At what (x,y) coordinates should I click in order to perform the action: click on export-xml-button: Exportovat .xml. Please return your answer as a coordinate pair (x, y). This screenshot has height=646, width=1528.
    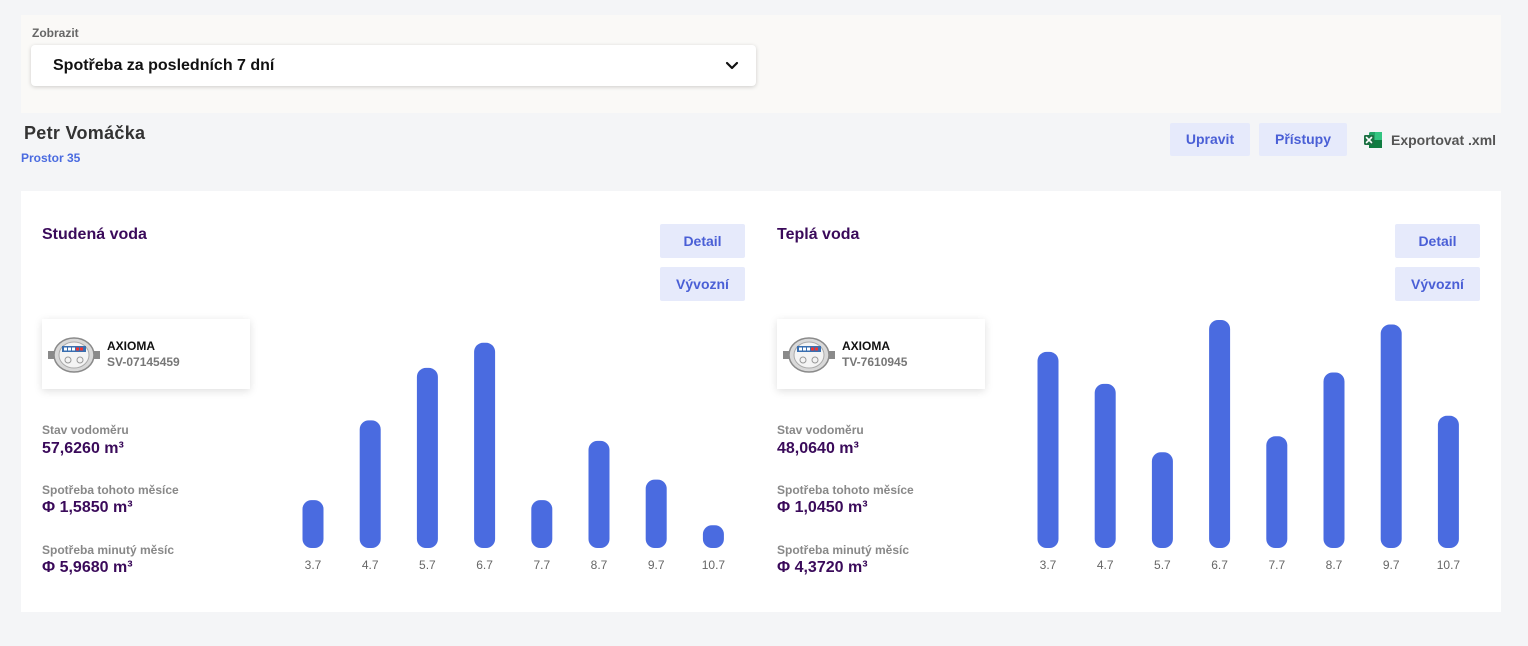
    Looking at the image, I should click on (1429, 140).